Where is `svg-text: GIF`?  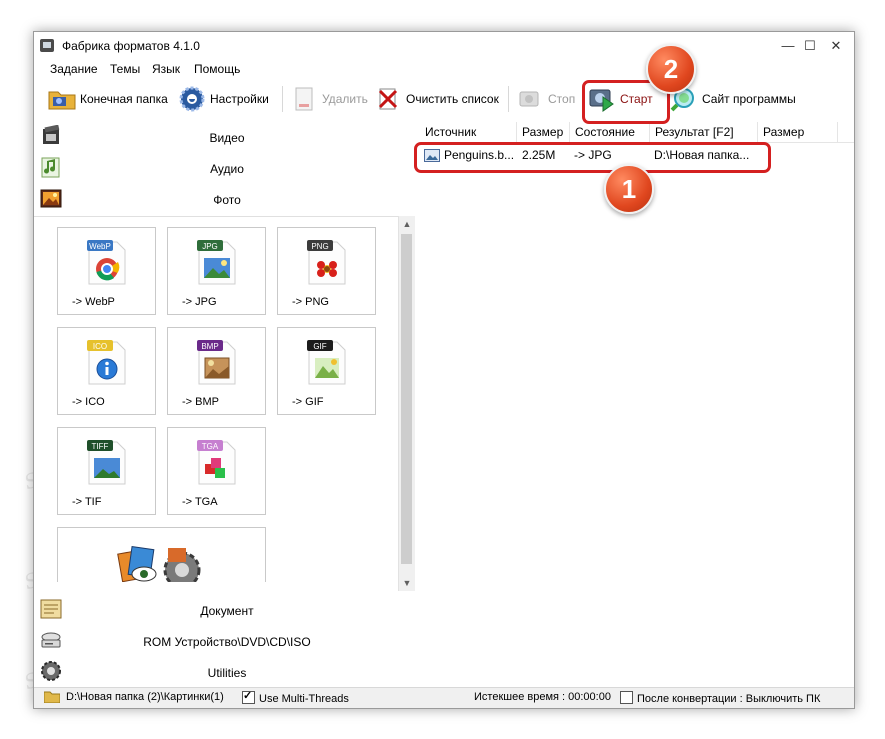 svg-text: GIF is located at coordinates (319, 346).